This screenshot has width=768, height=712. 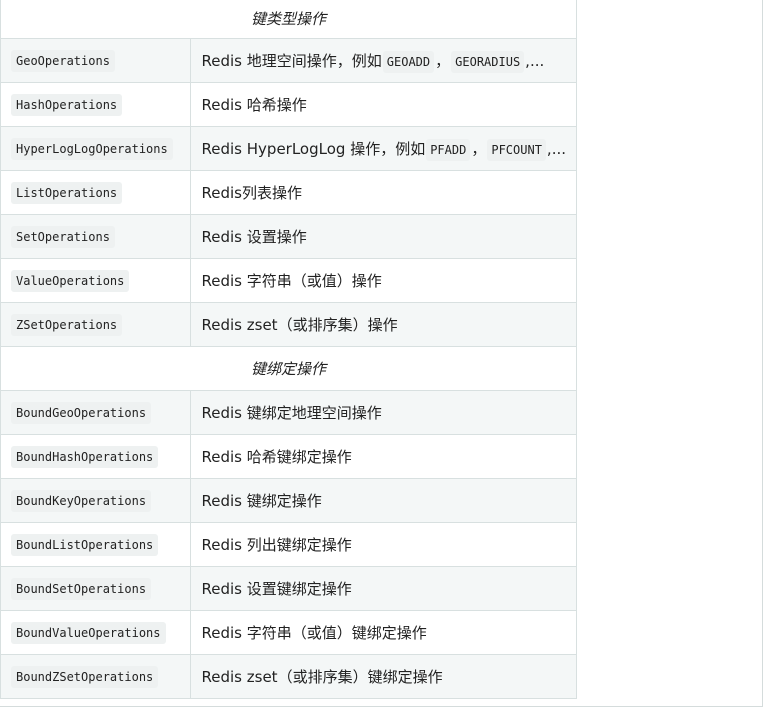 I want to click on class-name-cell: ValueOperations, so click(x=95, y=280).